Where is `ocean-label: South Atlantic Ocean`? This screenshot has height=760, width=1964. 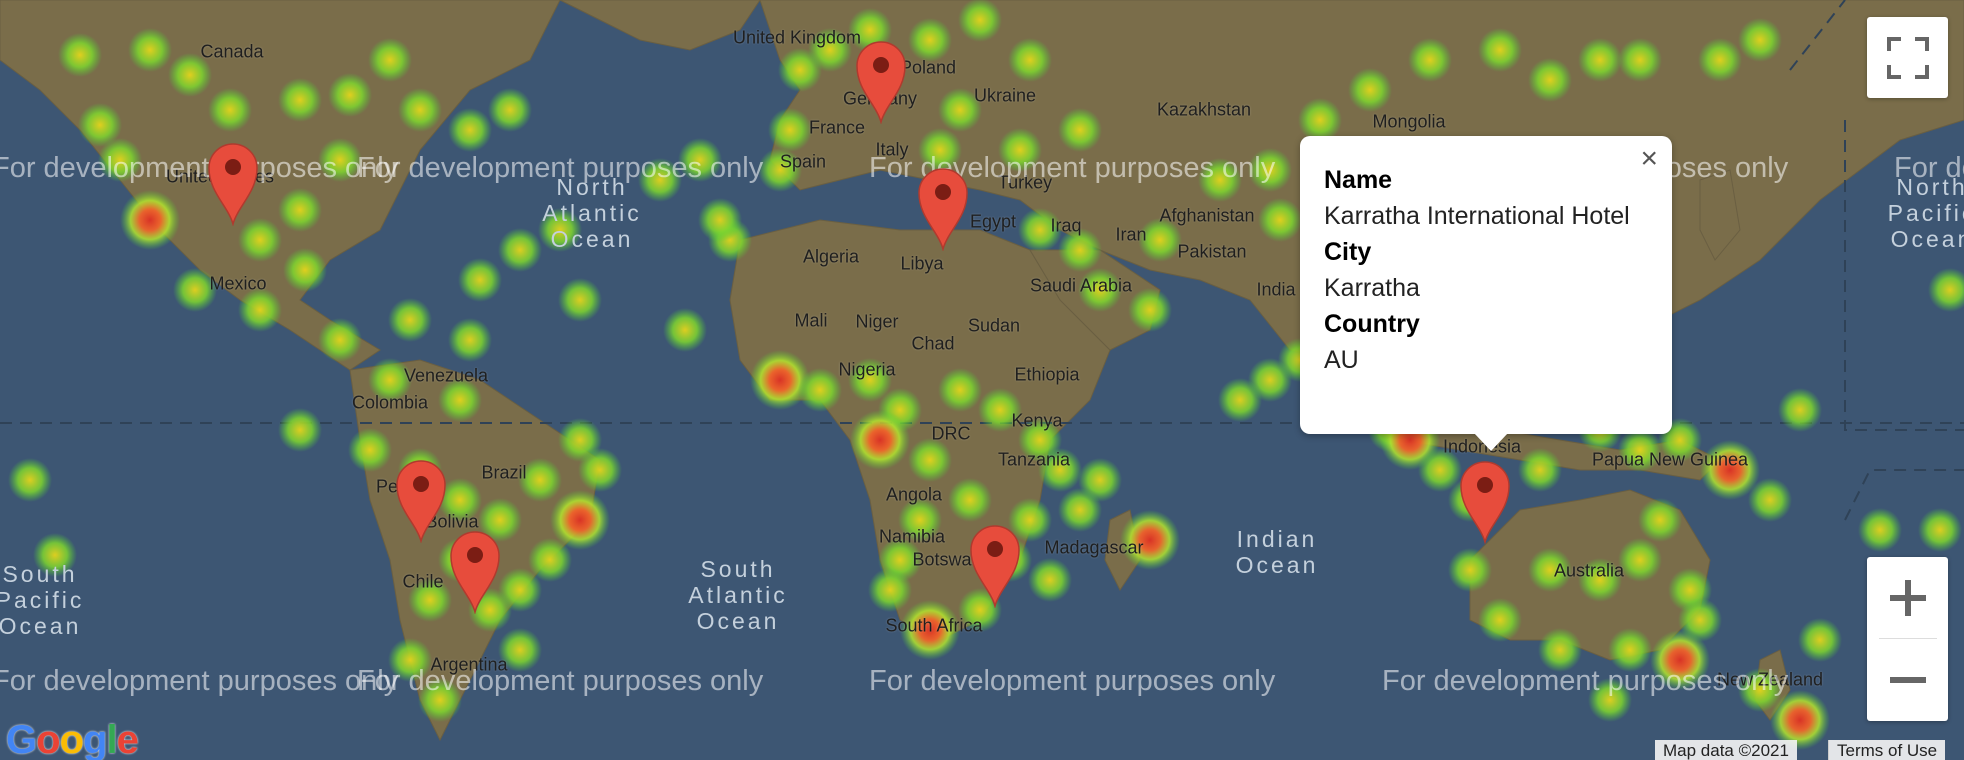
ocean-label: South Atlantic Ocean is located at coordinates (738, 595).